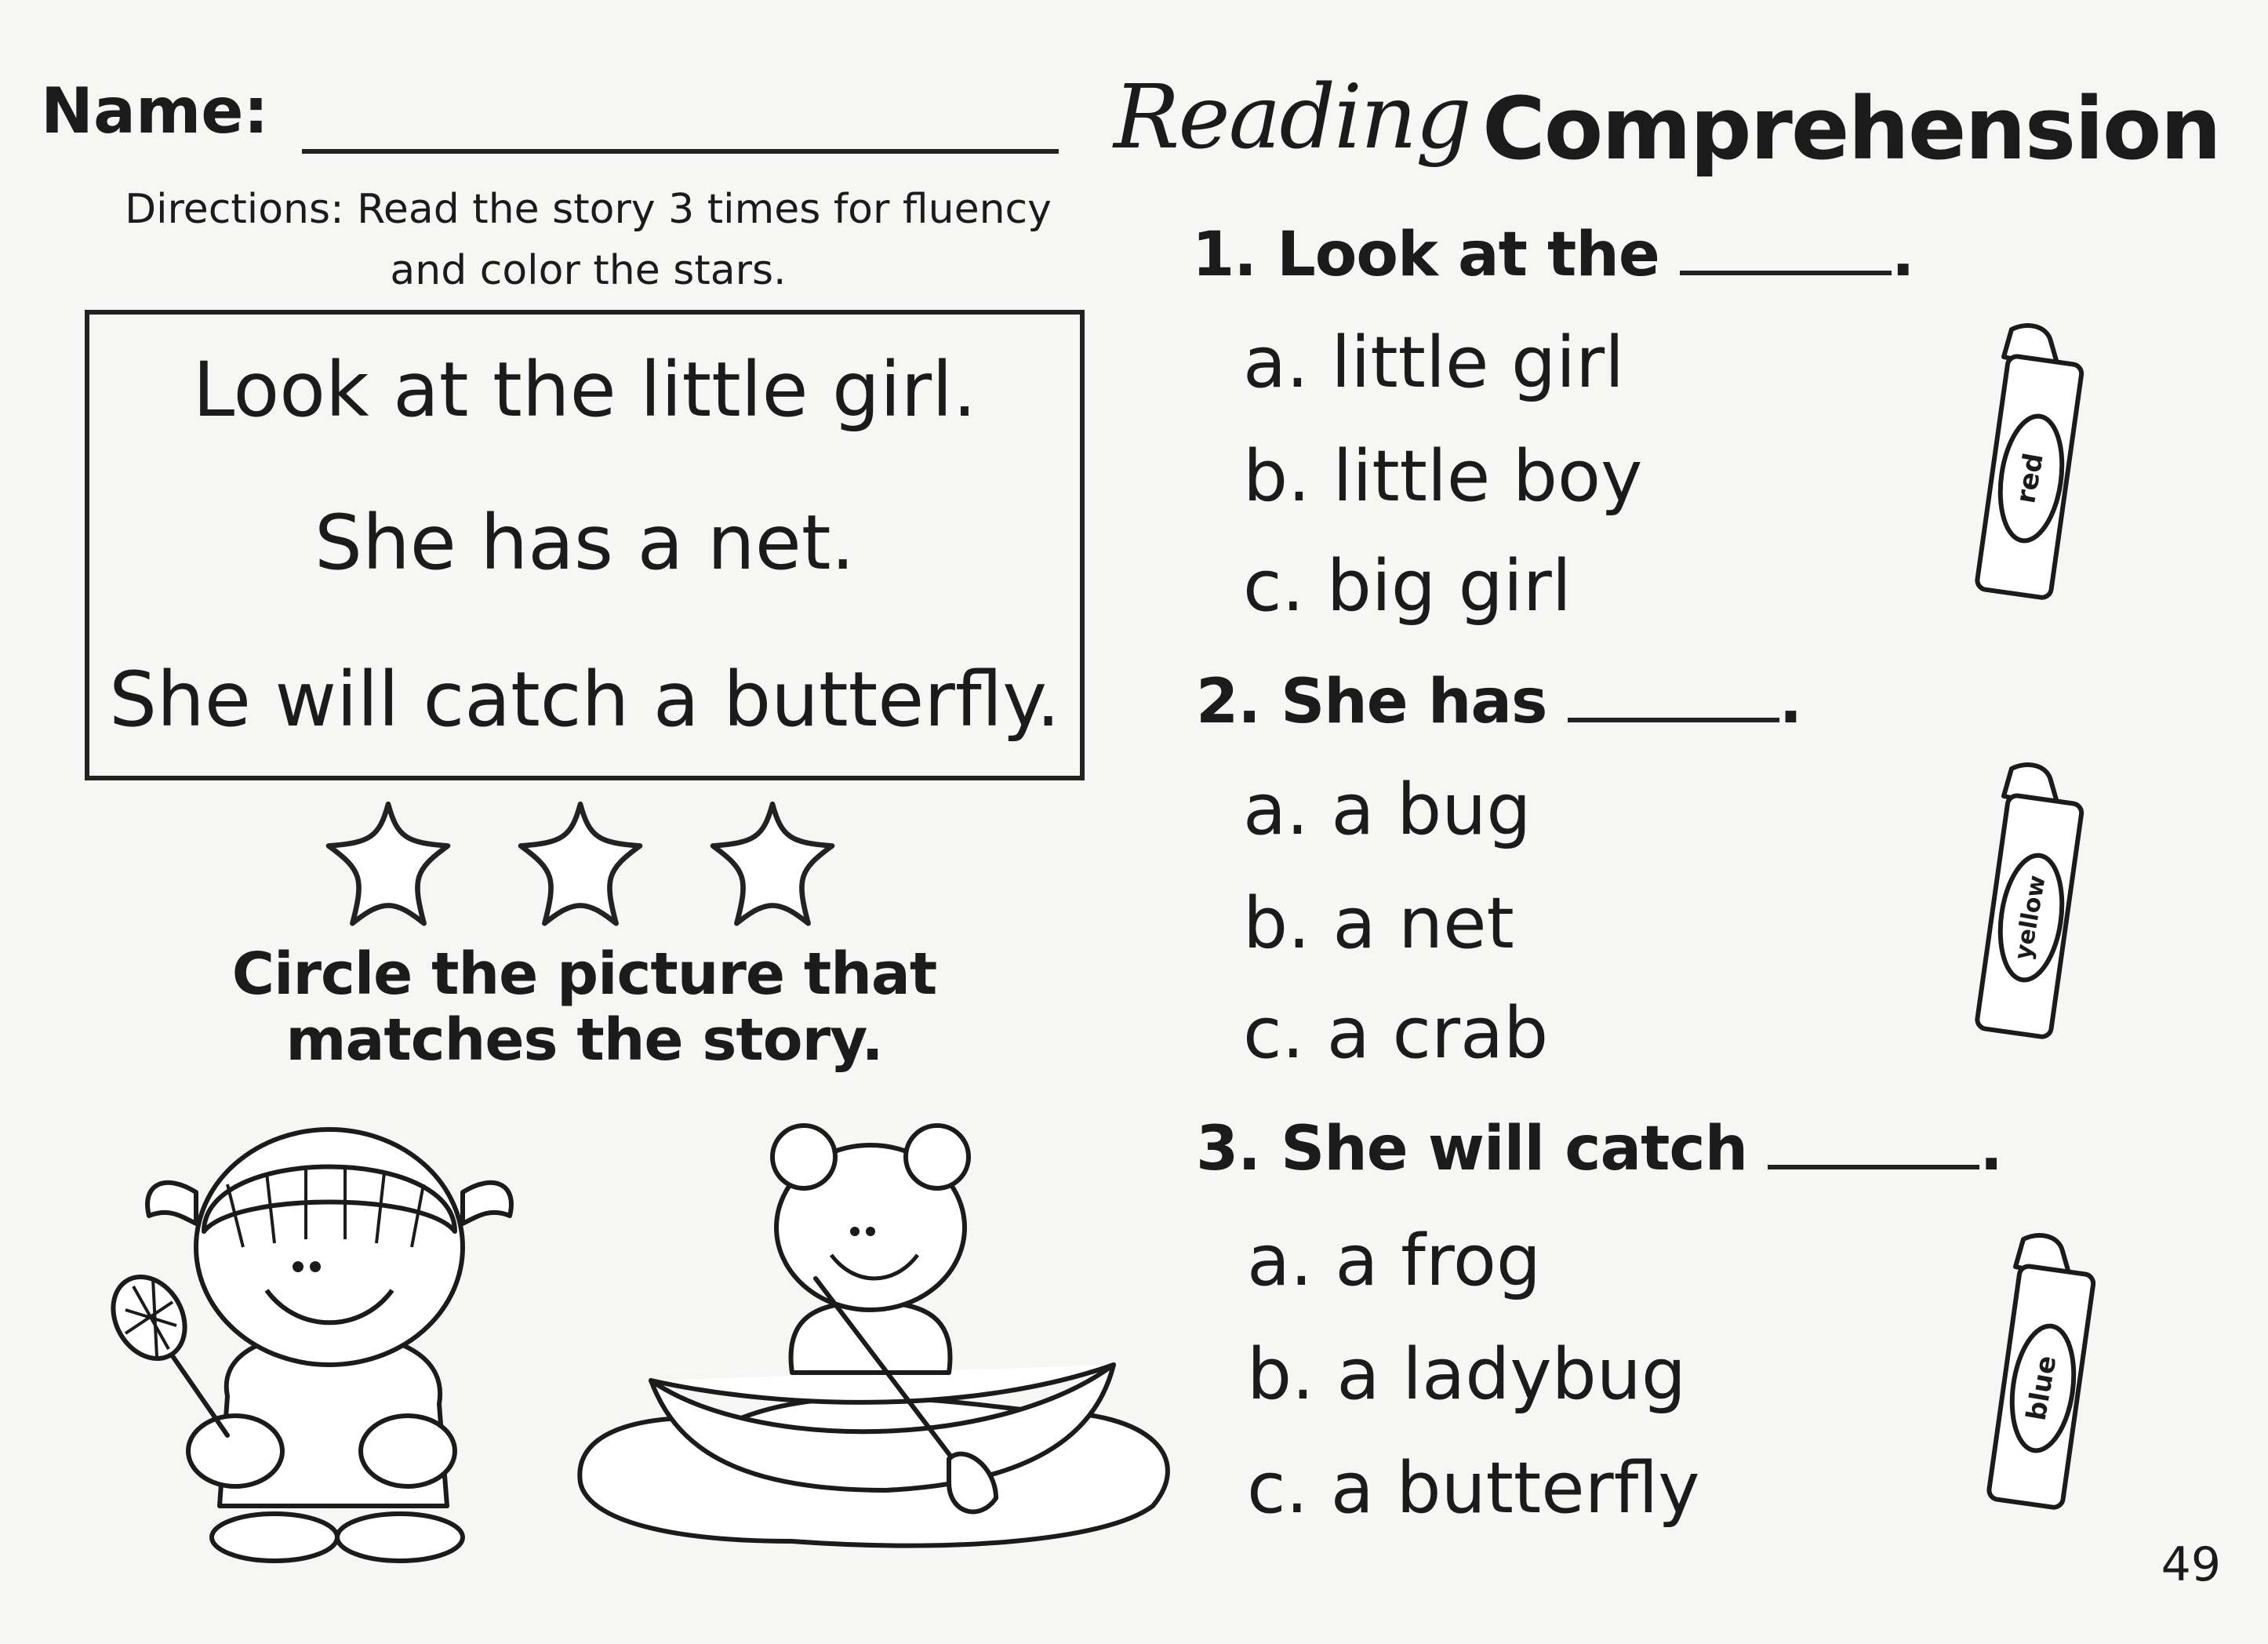 This screenshot has width=2268, height=1644. Describe the element at coordinates (2029, 461) in the screenshot. I see `crayon-icon: red` at that location.